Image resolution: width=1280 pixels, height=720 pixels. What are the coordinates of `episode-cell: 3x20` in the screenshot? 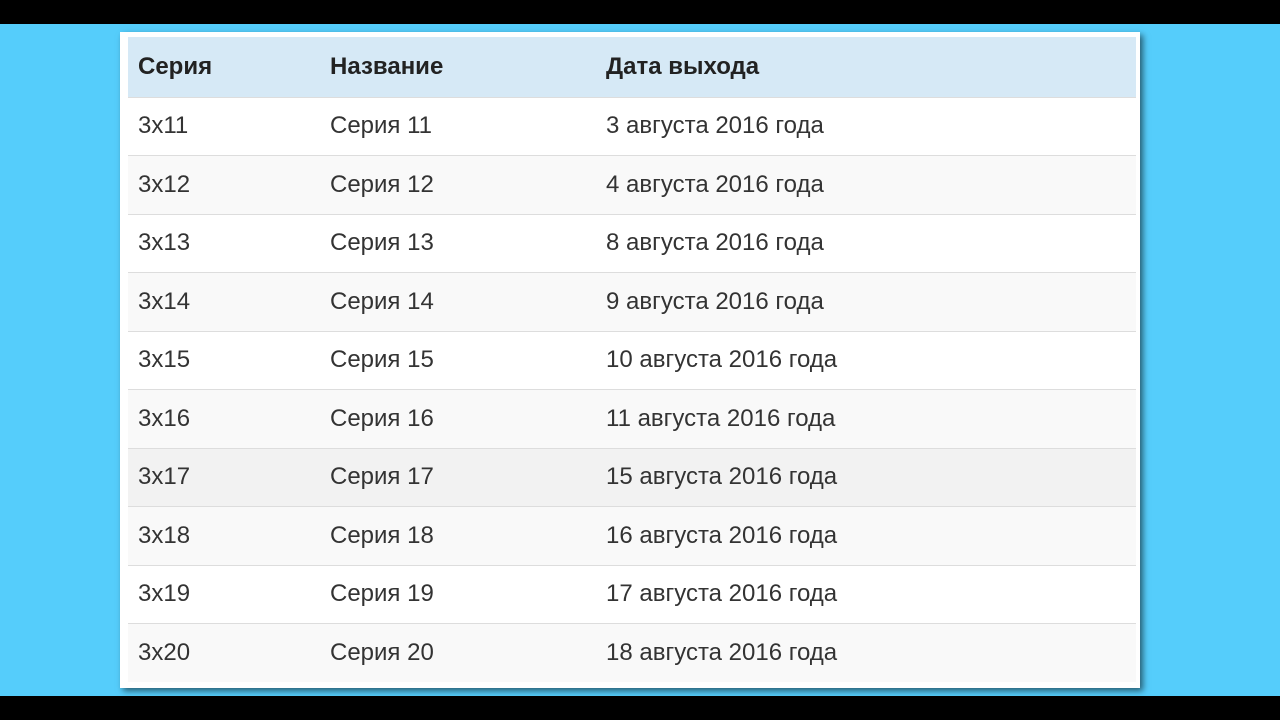 It's located at (164, 652).